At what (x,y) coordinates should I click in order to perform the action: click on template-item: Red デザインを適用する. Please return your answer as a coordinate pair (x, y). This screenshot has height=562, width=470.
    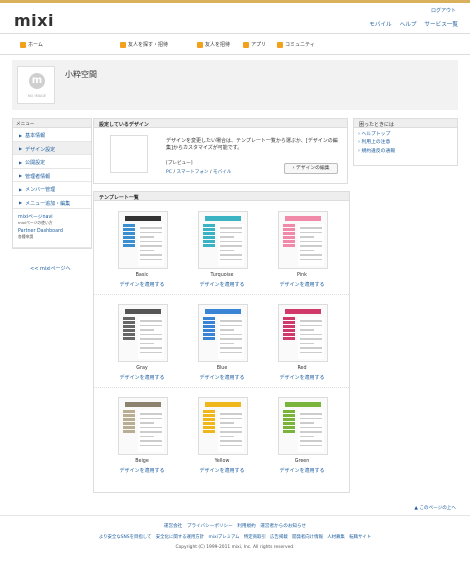
    Looking at the image, I should click on (302, 342).